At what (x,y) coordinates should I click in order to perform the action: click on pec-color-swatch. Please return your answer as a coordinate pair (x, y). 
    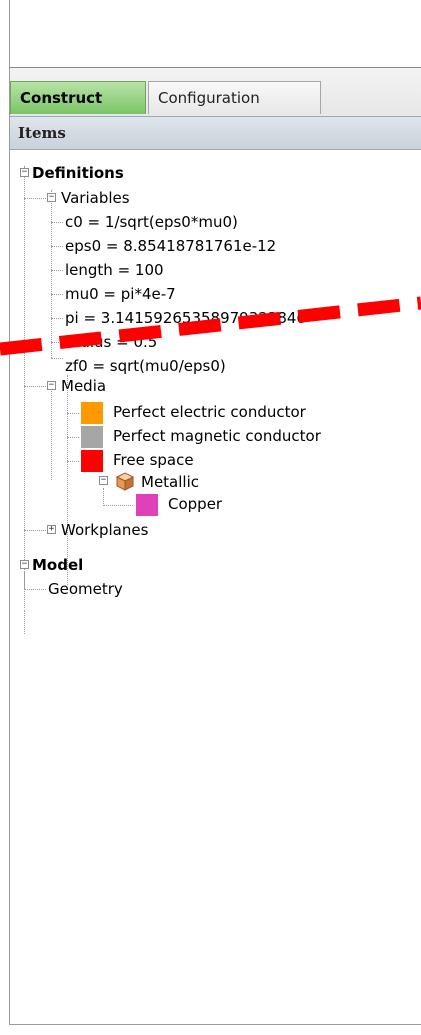
    Looking at the image, I should click on (92, 413).